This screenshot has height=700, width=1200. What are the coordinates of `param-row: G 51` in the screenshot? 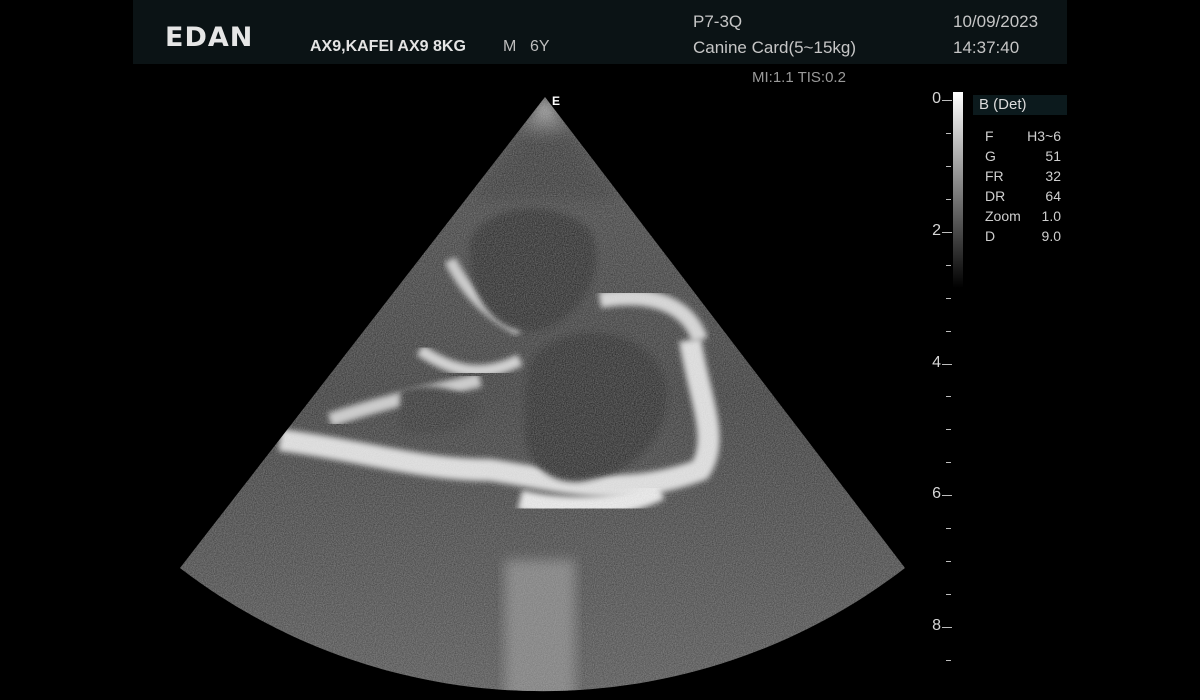 It's located at (1023, 156).